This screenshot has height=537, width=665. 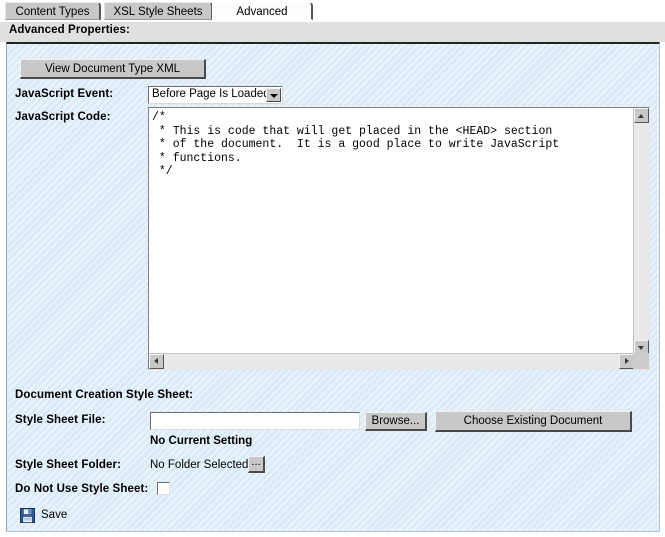 I want to click on scroll-left-arrow-icon, so click(x=156, y=361).